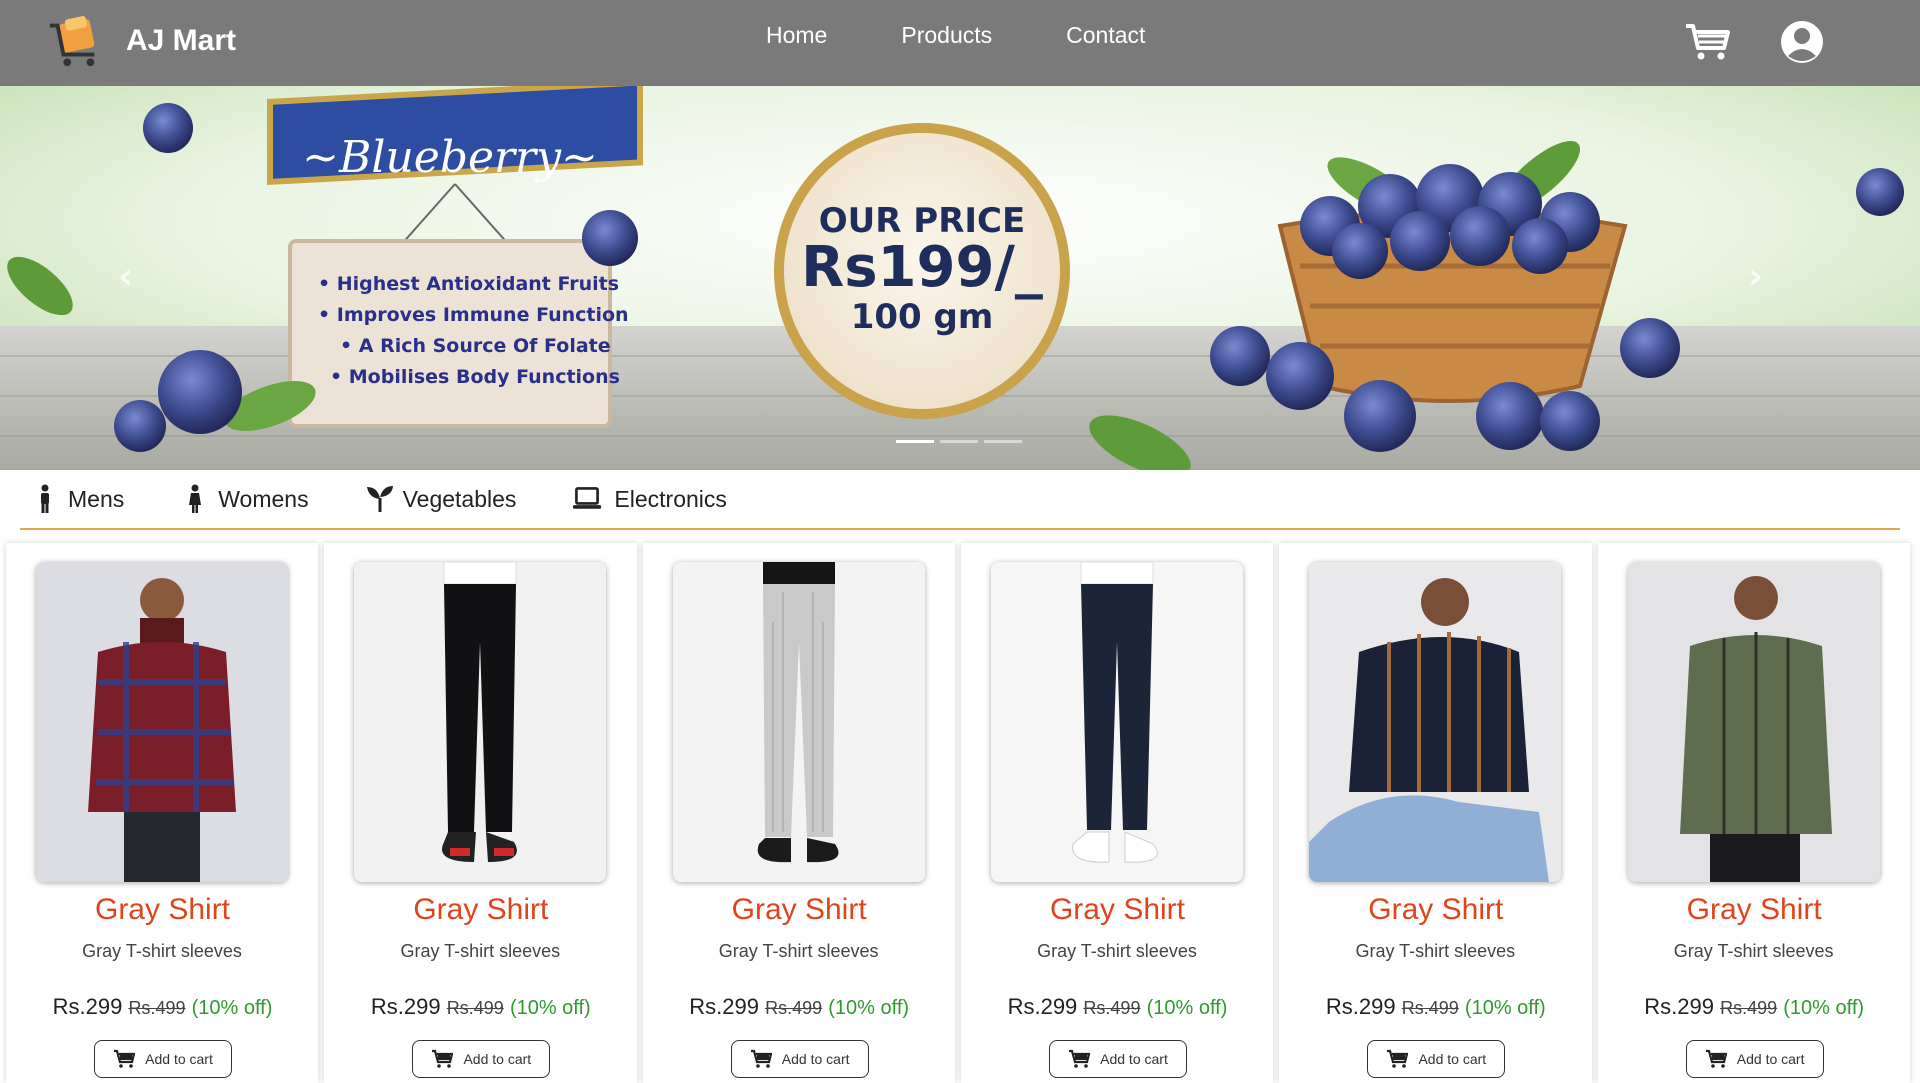 This screenshot has height=1083, width=1920. What do you see at coordinates (587, 498) in the screenshot?
I see `laptop-icon` at bounding box center [587, 498].